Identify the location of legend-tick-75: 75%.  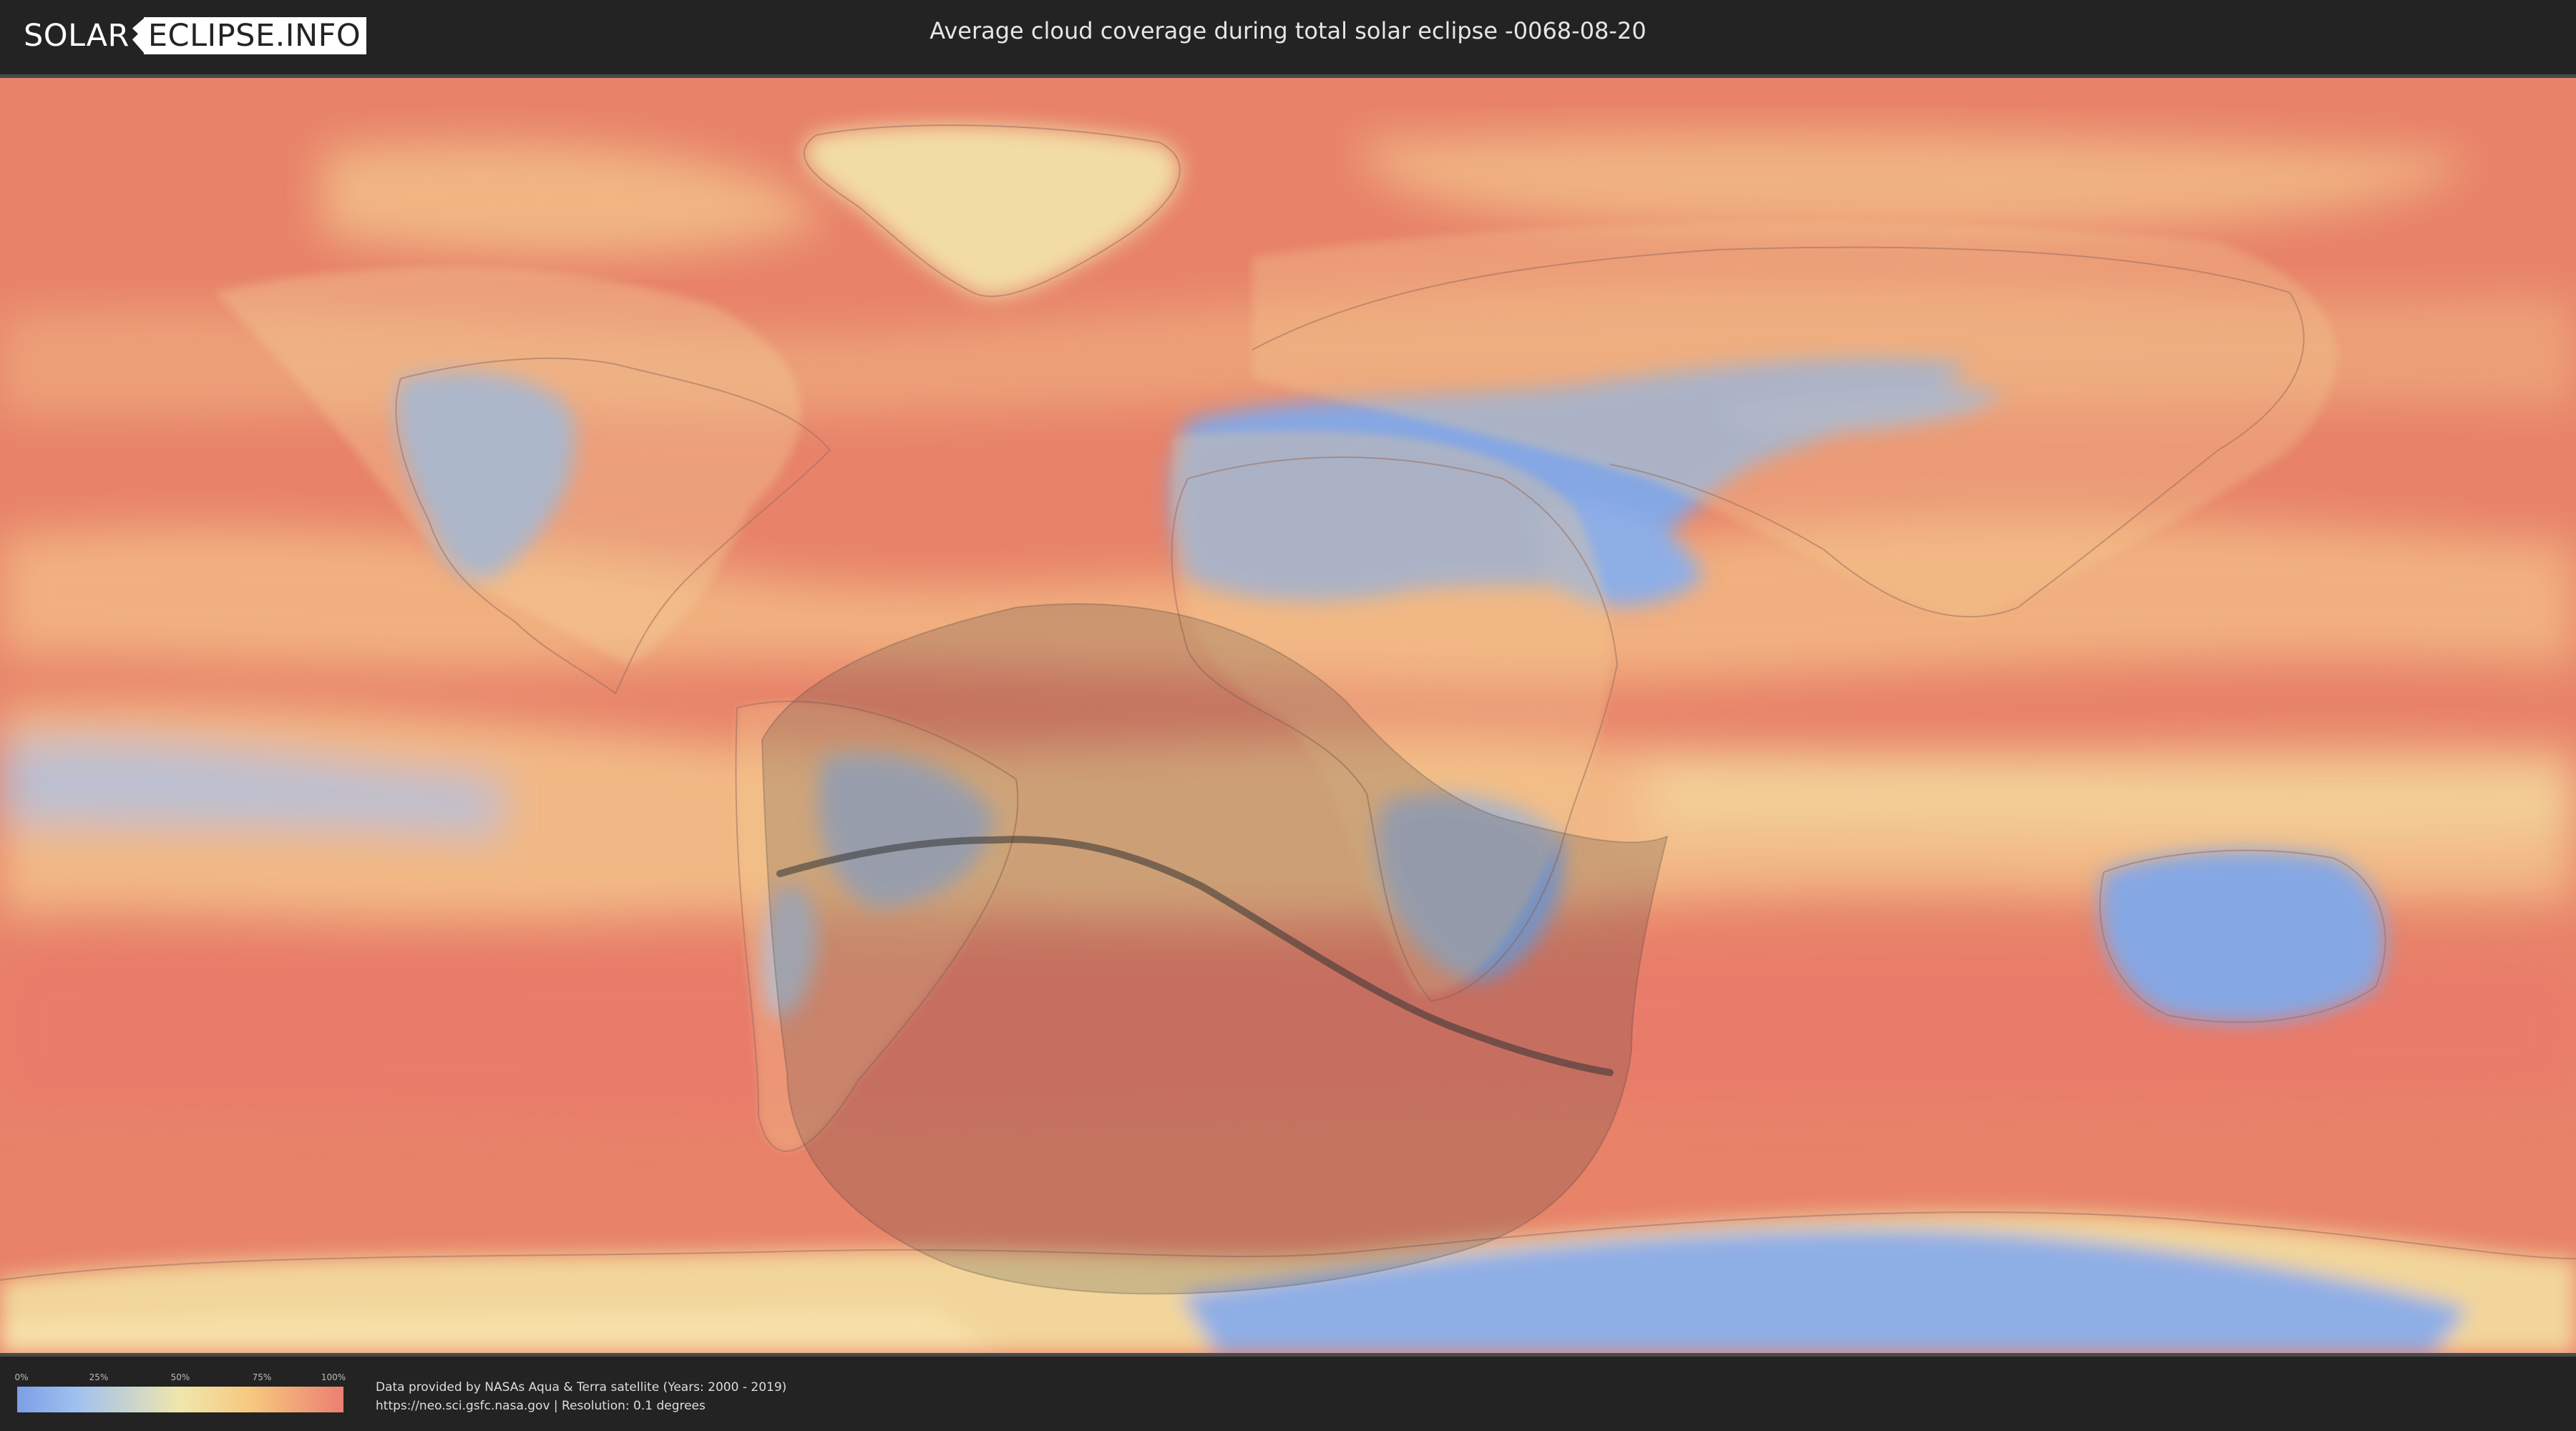
(262, 1377).